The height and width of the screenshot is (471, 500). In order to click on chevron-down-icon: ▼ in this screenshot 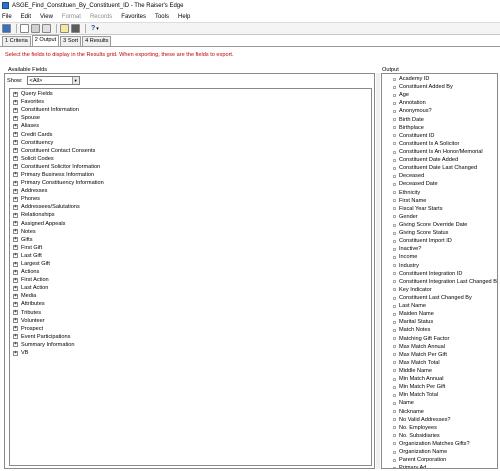, I will do `click(75, 80)`.